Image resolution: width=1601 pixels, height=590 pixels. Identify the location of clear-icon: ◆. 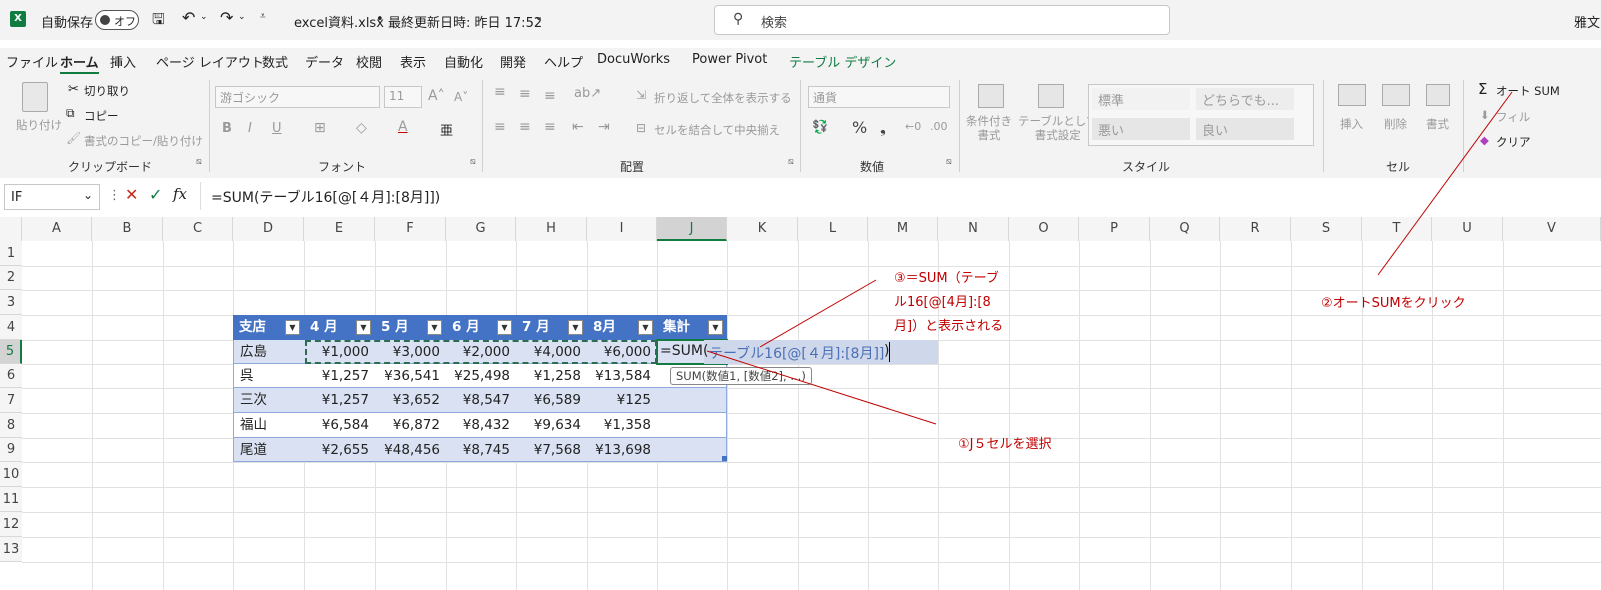
(1484, 140).